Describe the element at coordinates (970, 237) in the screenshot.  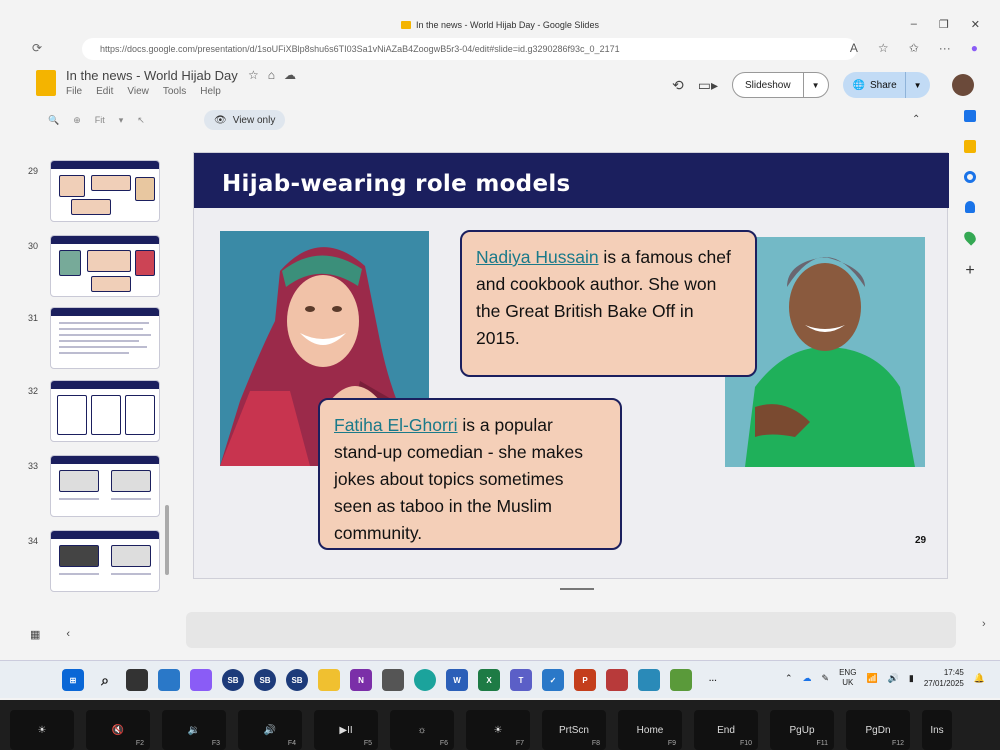
I see `maps-icon` at that location.